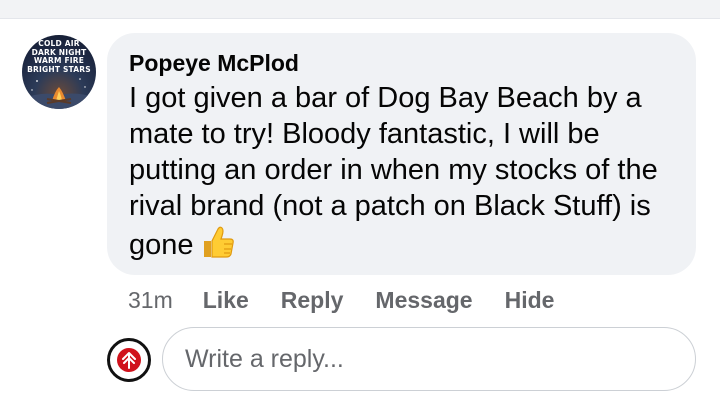  Describe the element at coordinates (429, 359) in the screenshot. I see `reply-input` at that location.